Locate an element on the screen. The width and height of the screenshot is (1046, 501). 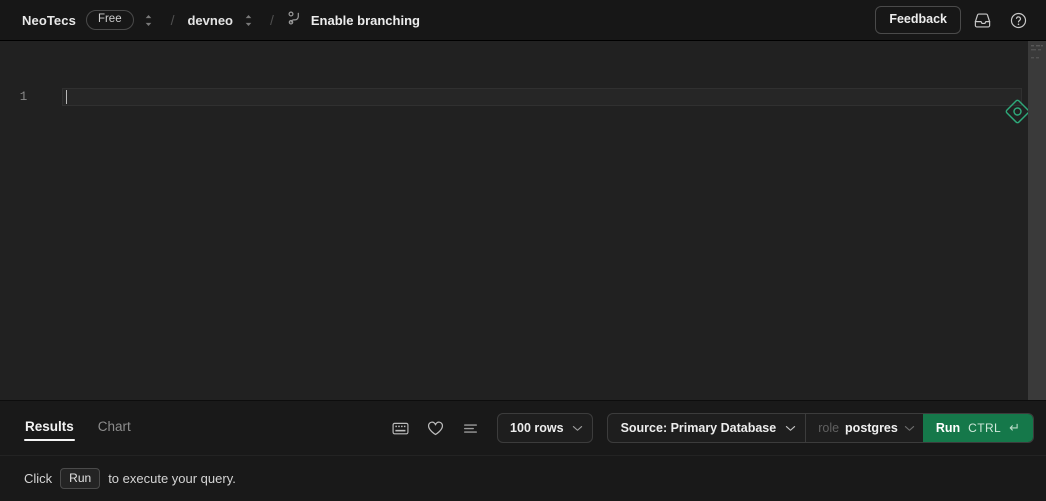
plan-badge: Free is located at coordinates (109, 20).